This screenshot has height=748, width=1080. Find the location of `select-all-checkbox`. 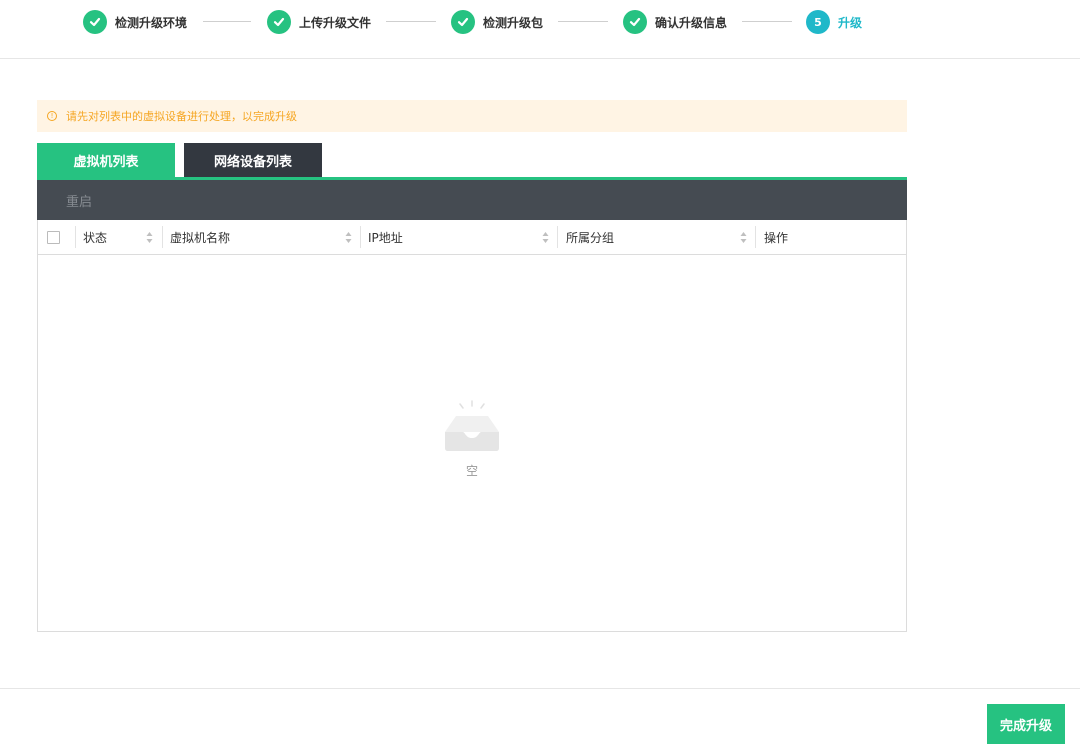

select-all-checkbox is located at coordinates (53, 237).